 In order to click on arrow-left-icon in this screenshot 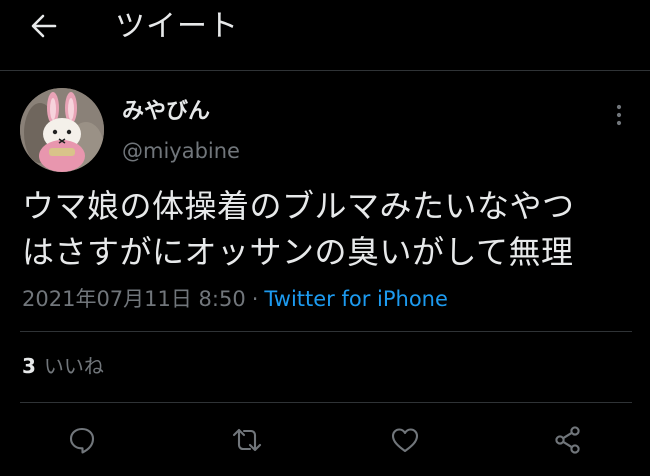, I will do `click(44, 26)`.